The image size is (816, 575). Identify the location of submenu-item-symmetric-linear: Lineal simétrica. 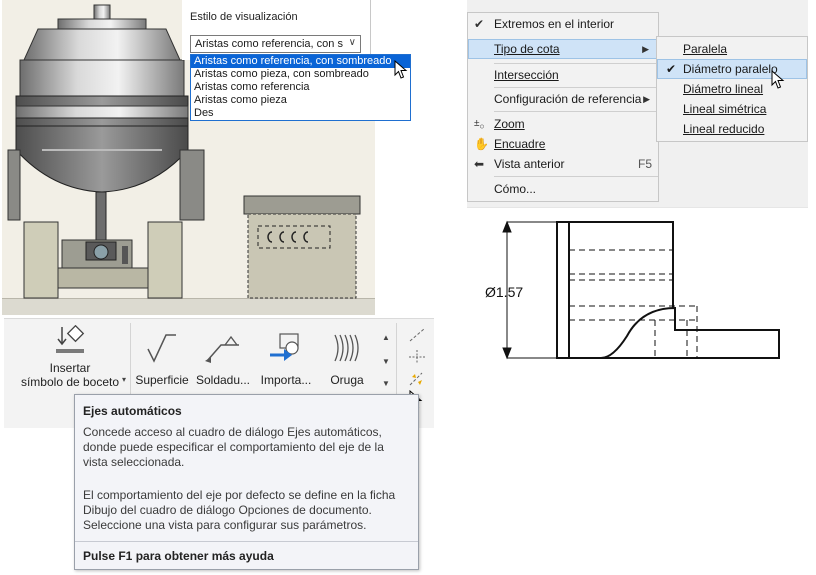
(732, 109).